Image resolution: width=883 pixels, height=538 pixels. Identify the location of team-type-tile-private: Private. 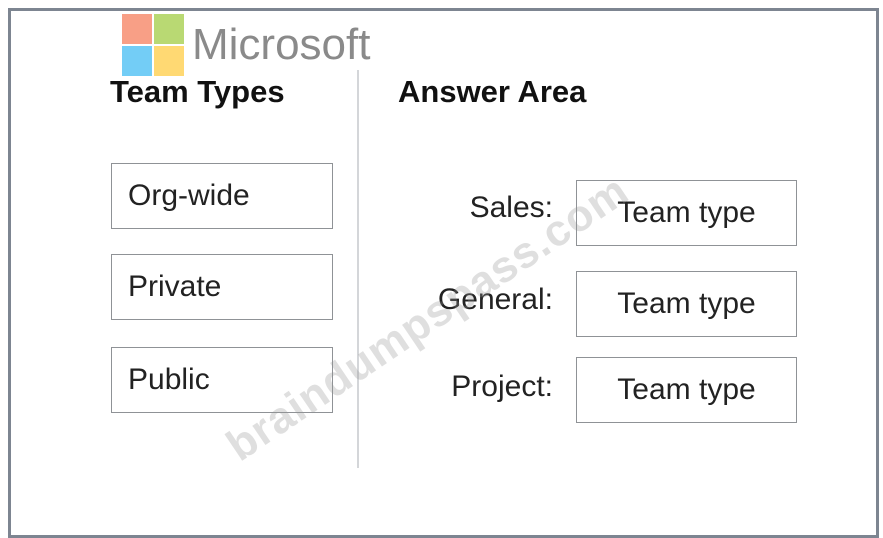
(222, 287).